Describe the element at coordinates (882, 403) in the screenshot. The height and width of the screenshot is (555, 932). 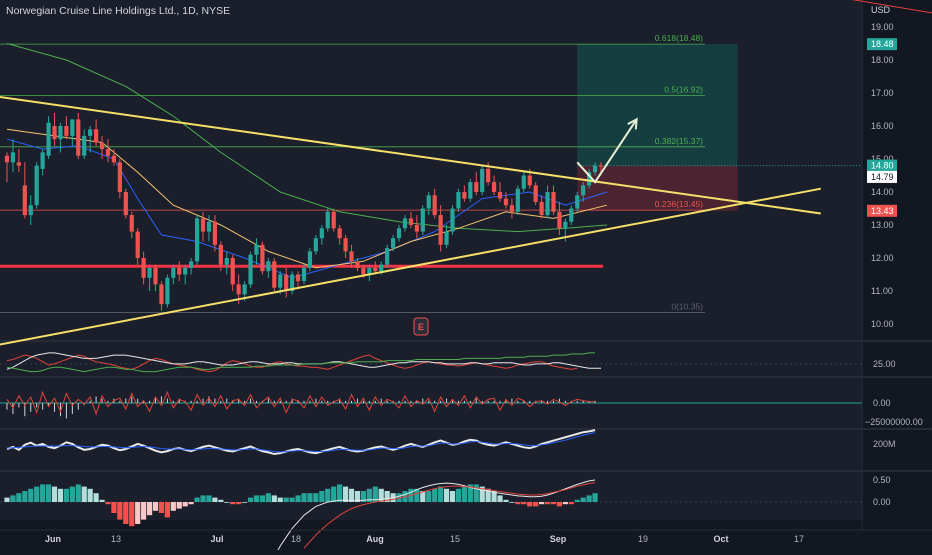
I see `panel-3-tick: 0.00` at that location.